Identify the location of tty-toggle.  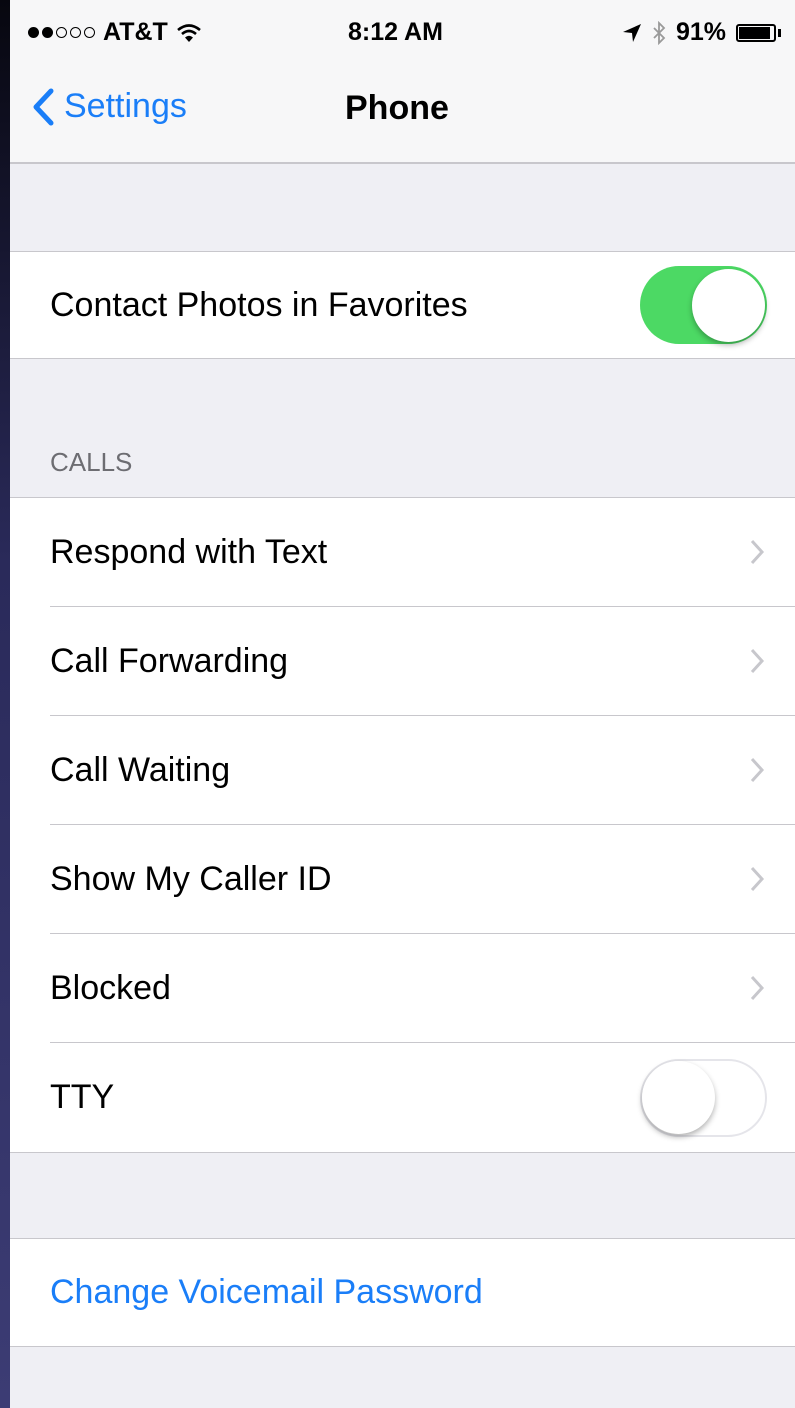
(703, 1098).